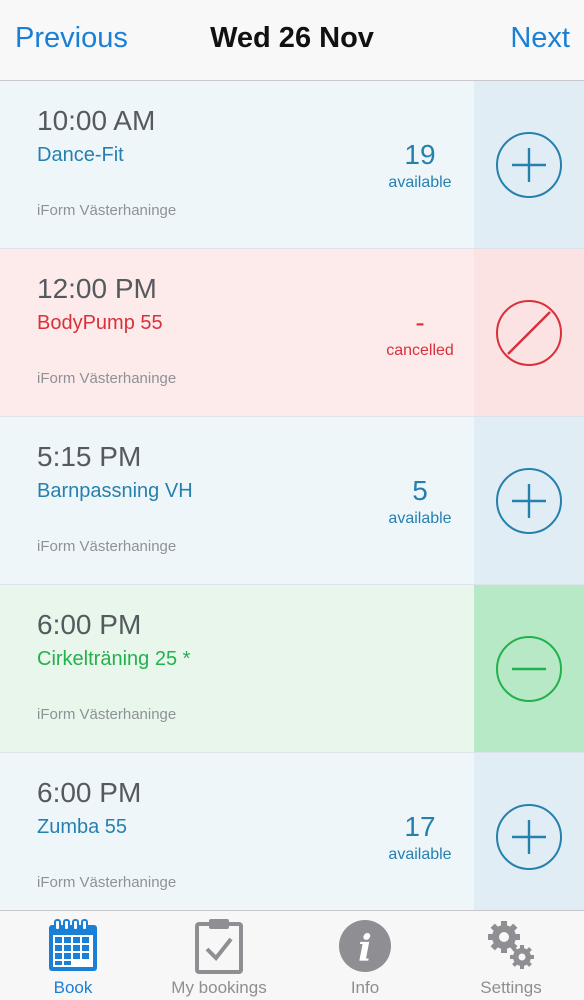 Image resolution: width=584 pixels, height=1000 pixels. I want to click on clipboard-check-icon, so click(219, 946).